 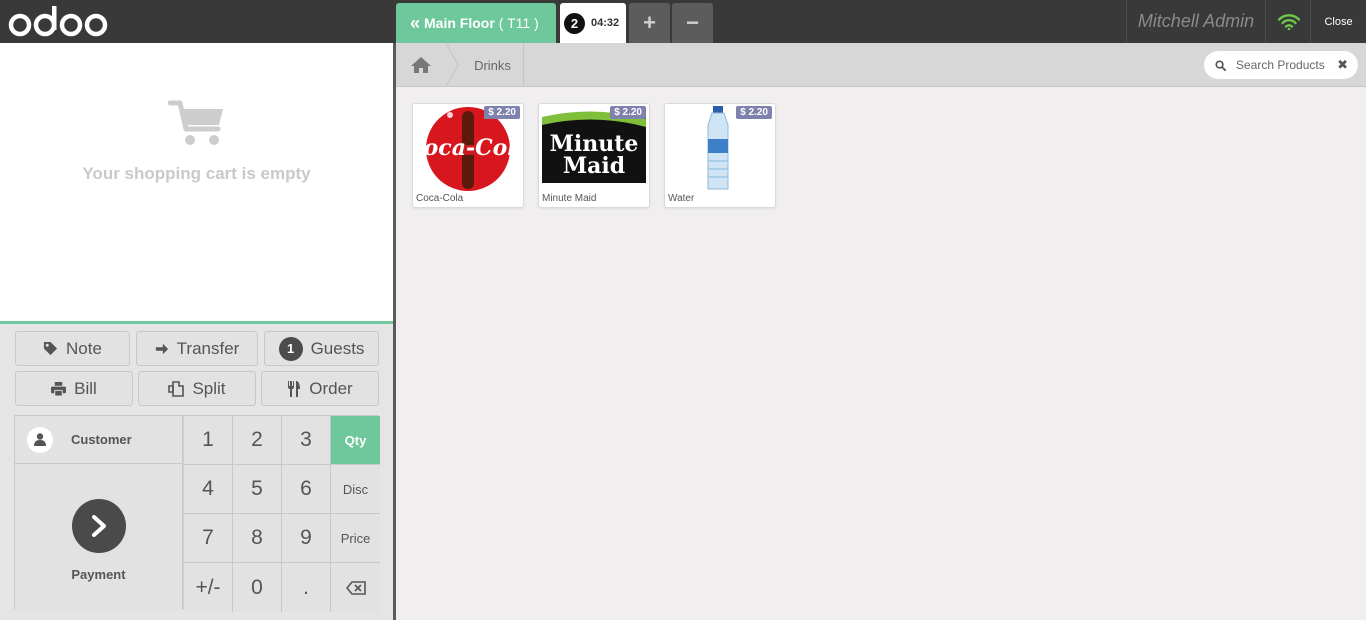 What do you see at coordinates (355, 538) in the screenshot?
I see `mode-price-button: Price` at bounding box center [355, 538].